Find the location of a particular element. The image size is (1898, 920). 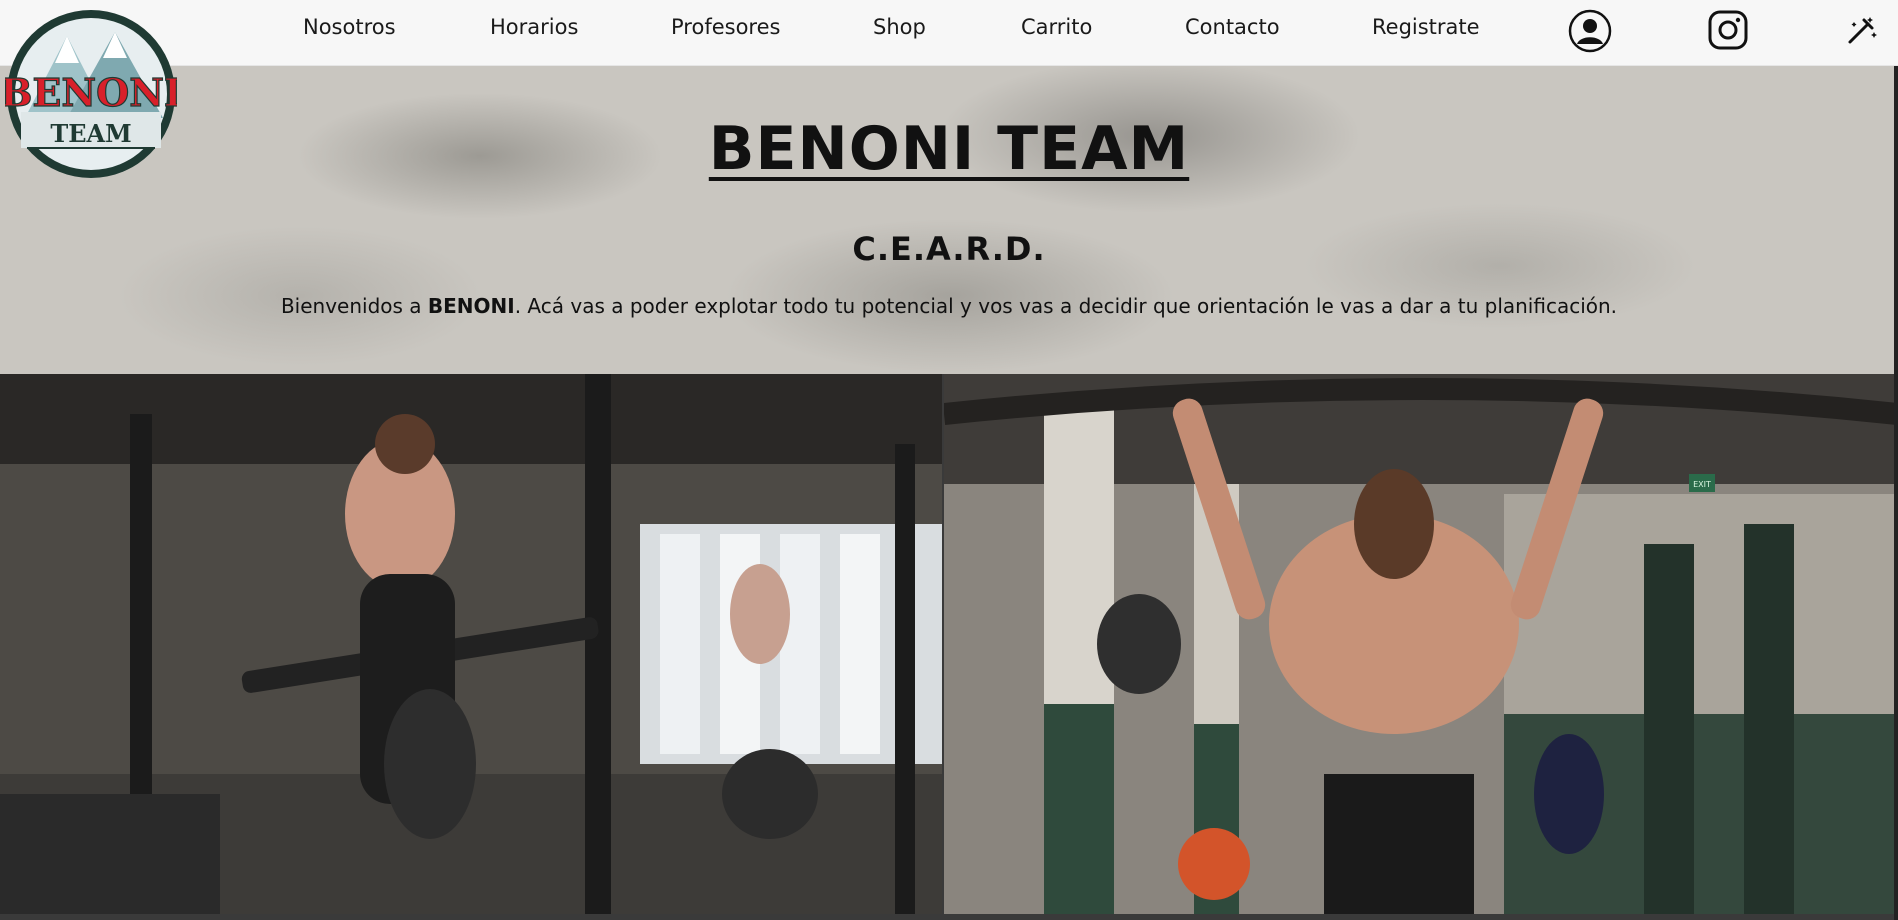

exit-sign-text: EXIT is located at coordinates (1702, 484).